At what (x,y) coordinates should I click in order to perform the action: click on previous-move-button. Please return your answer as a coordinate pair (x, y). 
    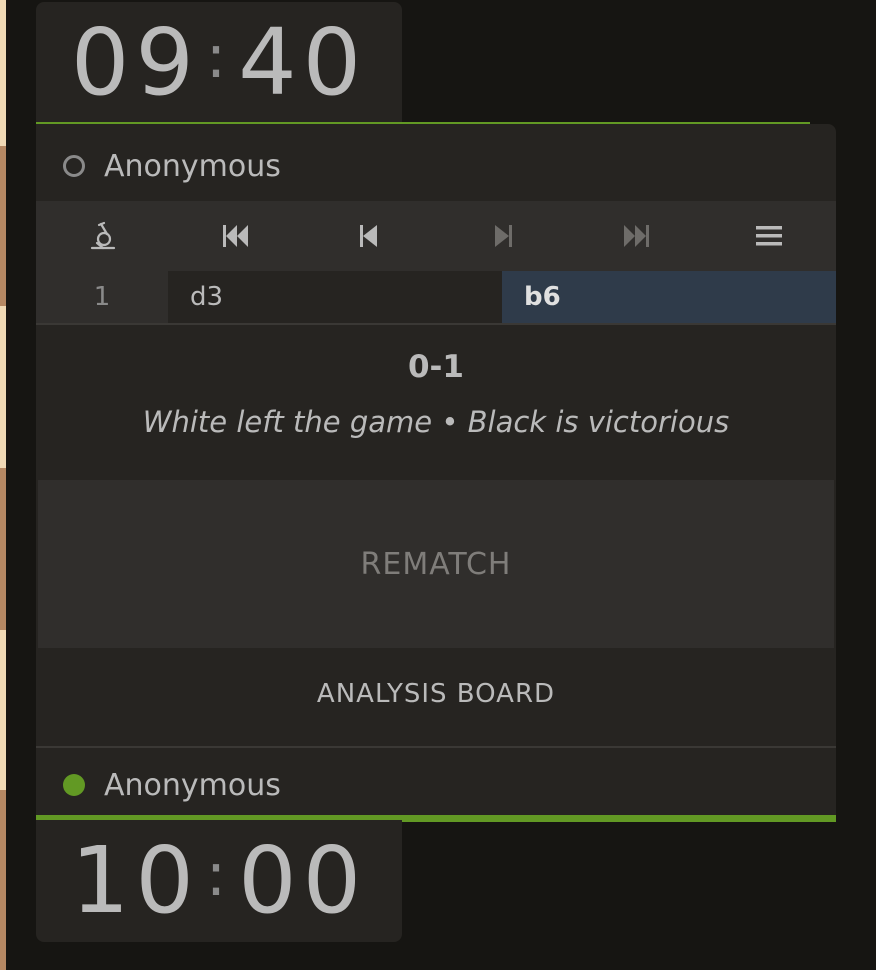
    Looking at the image, I should click on (369, 236).